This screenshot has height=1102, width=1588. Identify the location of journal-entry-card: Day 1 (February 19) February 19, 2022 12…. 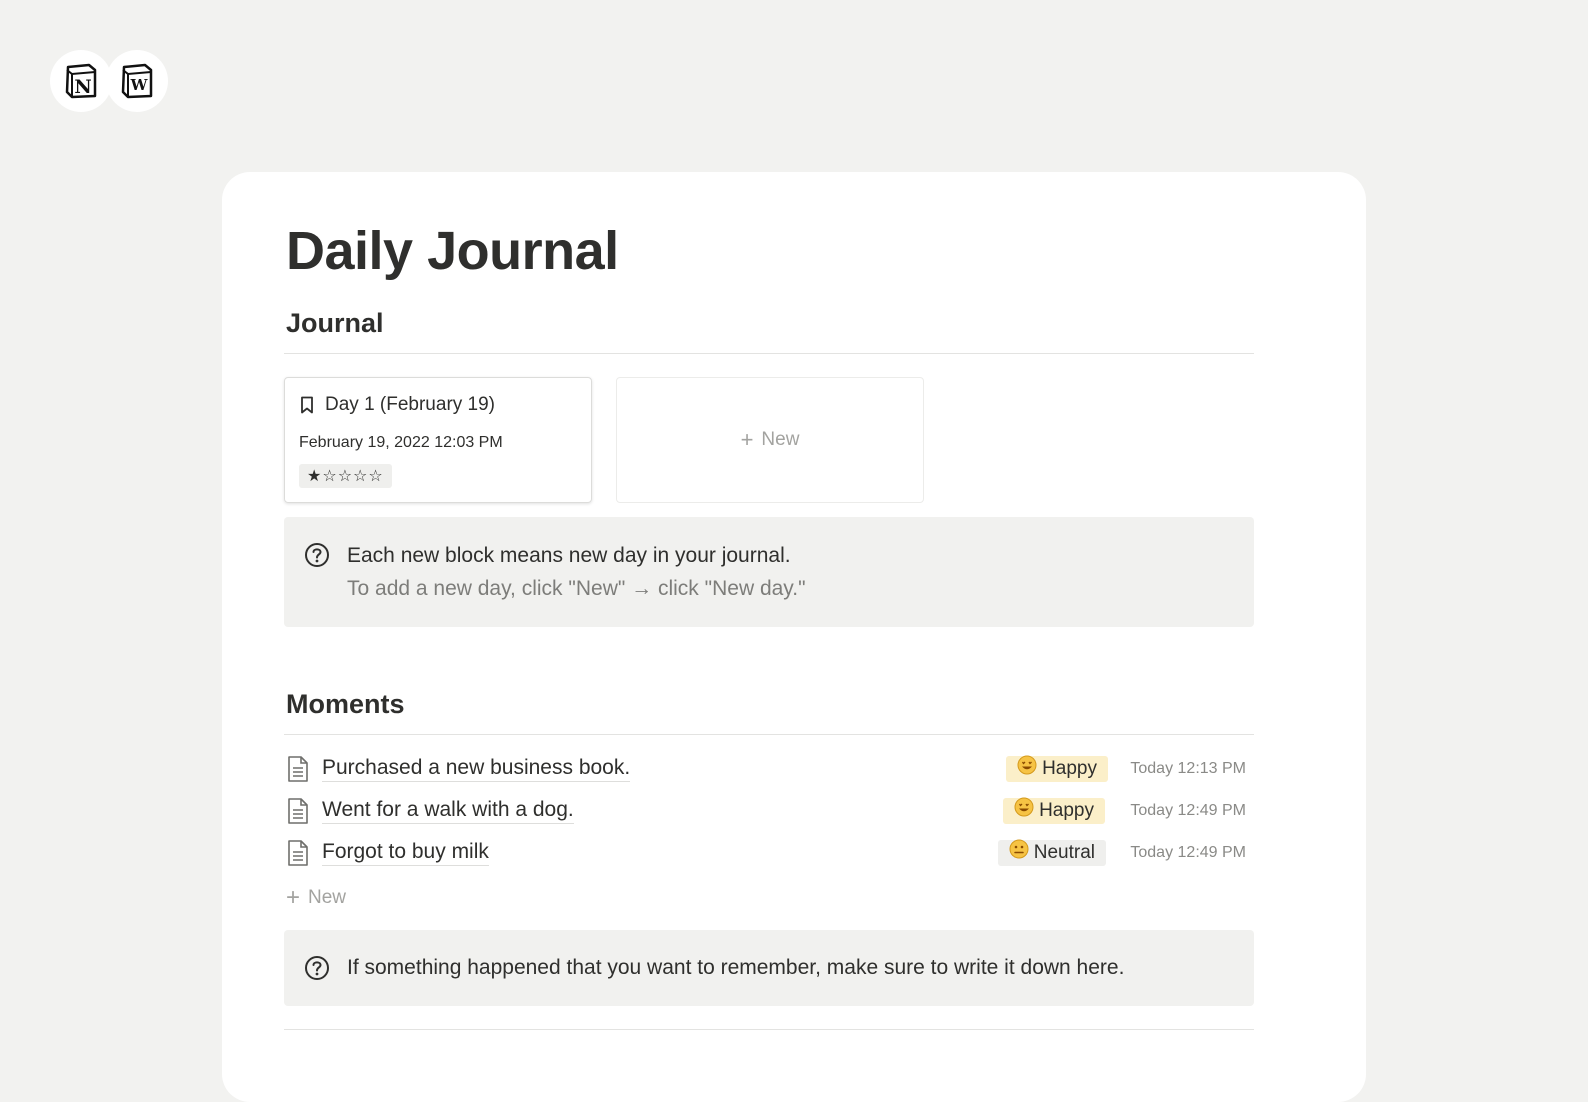
(438, 440).